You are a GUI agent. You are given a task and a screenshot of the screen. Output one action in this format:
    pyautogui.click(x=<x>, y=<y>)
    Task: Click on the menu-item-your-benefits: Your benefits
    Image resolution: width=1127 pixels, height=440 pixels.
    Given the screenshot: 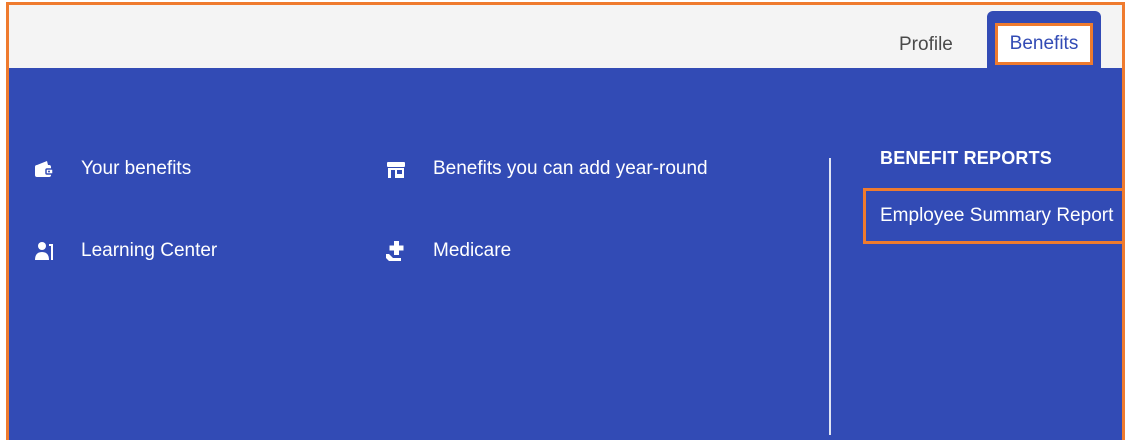 What is the action you would take?
    pyautogui.click(x=112, y=169)
    